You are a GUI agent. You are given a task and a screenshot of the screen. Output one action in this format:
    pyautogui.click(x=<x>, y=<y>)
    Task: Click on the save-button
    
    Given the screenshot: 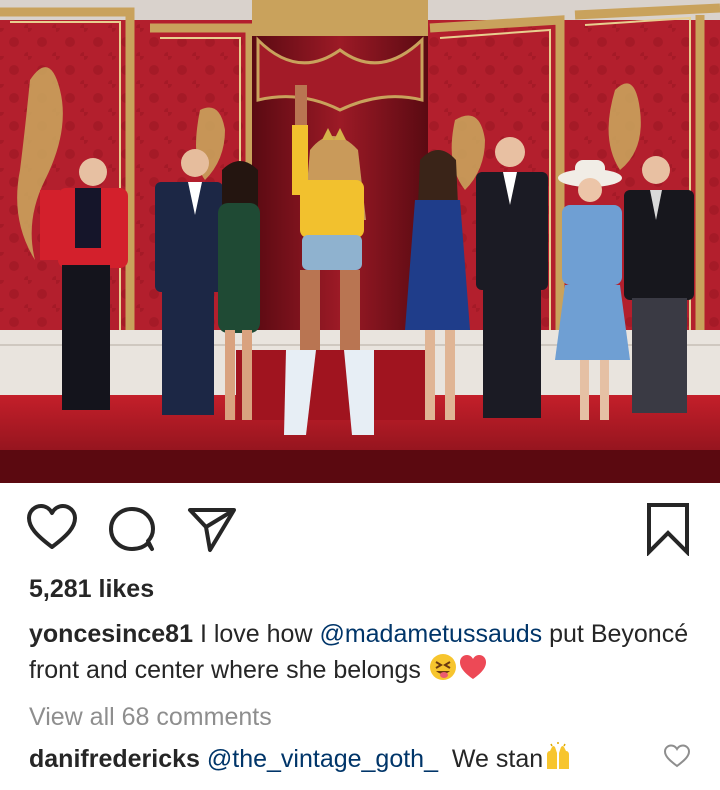 What is the action you would take?
    pyautogui.click(x=668, y=529)
    